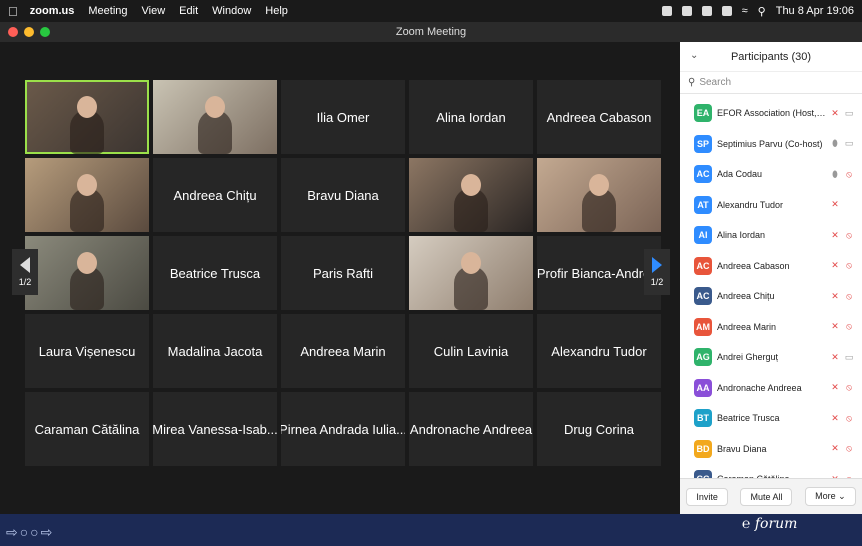  What do you see at coordinates (87, 429) in the screenshot?
I see `participant-tile: Caraman Cătălina` at bounding box center [87, 429].